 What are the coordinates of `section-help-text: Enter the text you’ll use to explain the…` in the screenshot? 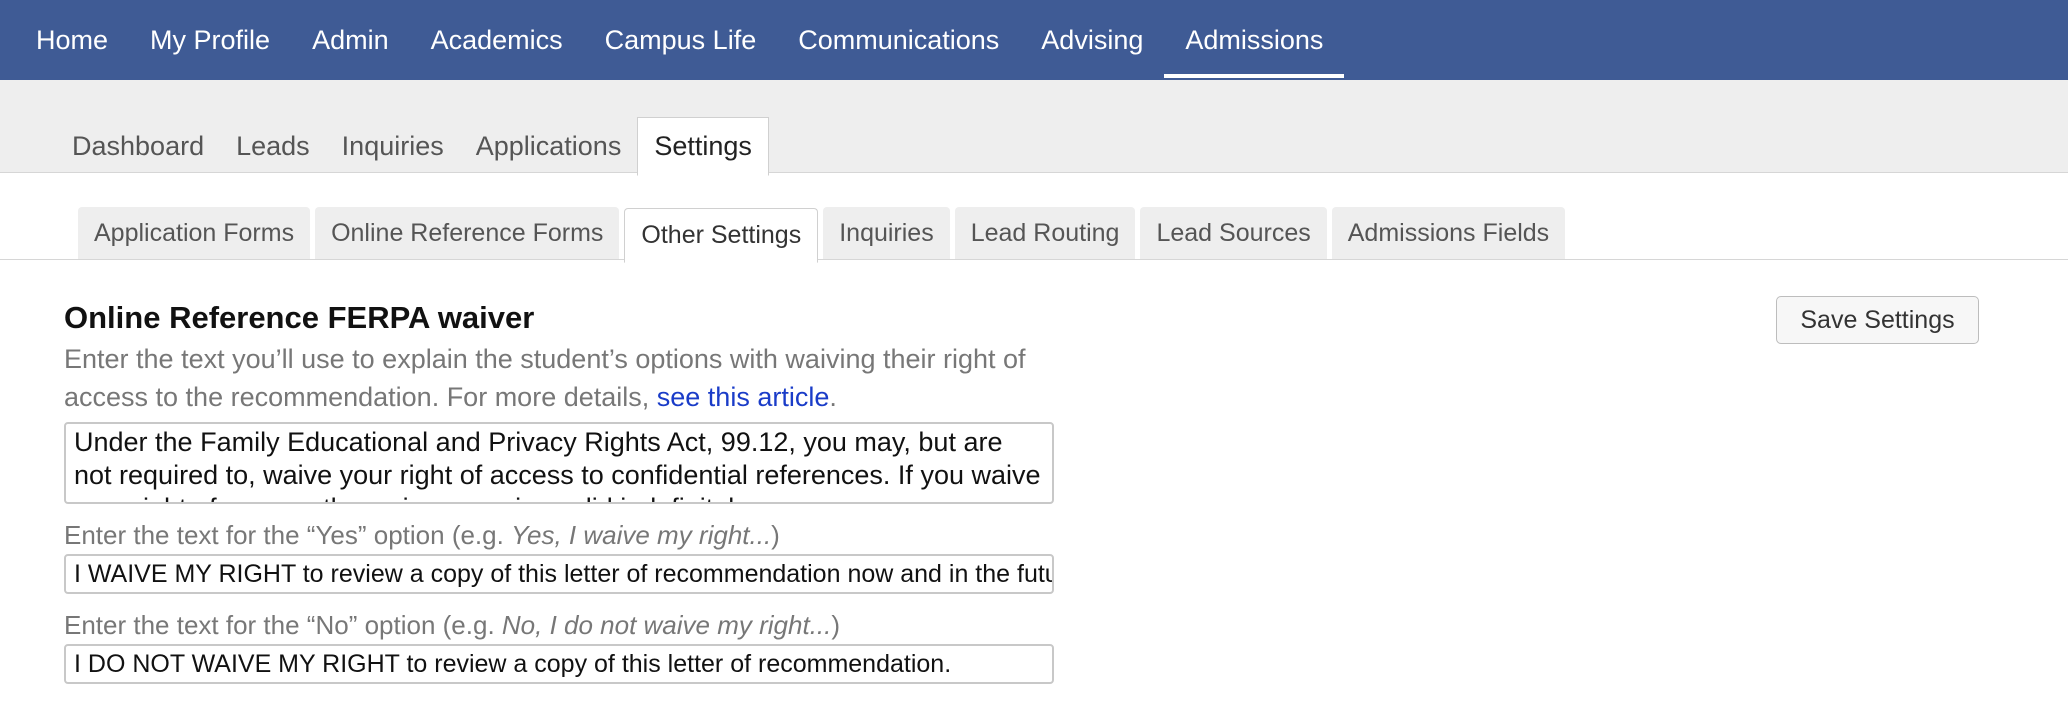 It's located at (564, 378).